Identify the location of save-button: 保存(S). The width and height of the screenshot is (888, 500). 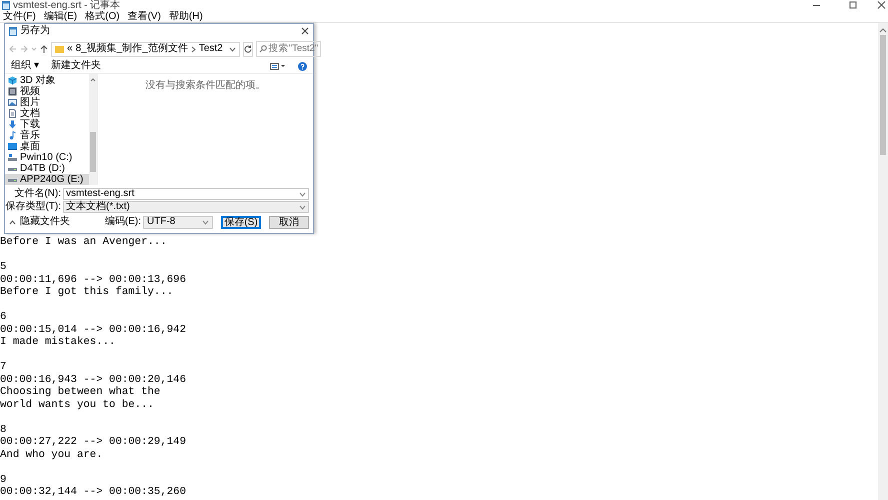
(241, 222).